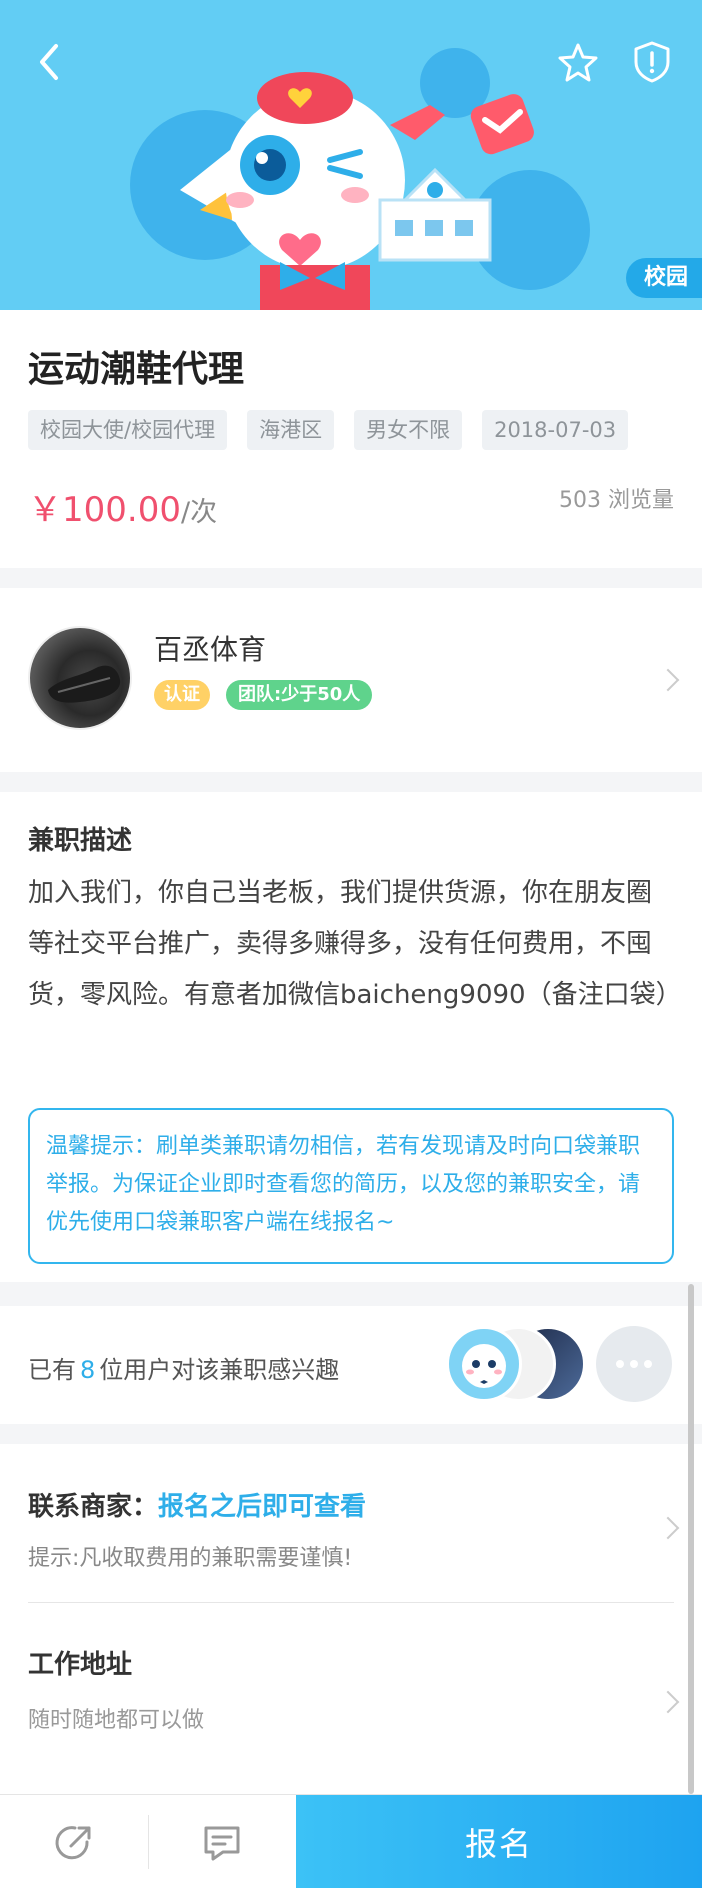 The height and width of the screenshot is (1888, 702). Describe the element at coordinates (116, 1720) in the screenshot. I see `address-value: 随时随地都可以做` at that location.